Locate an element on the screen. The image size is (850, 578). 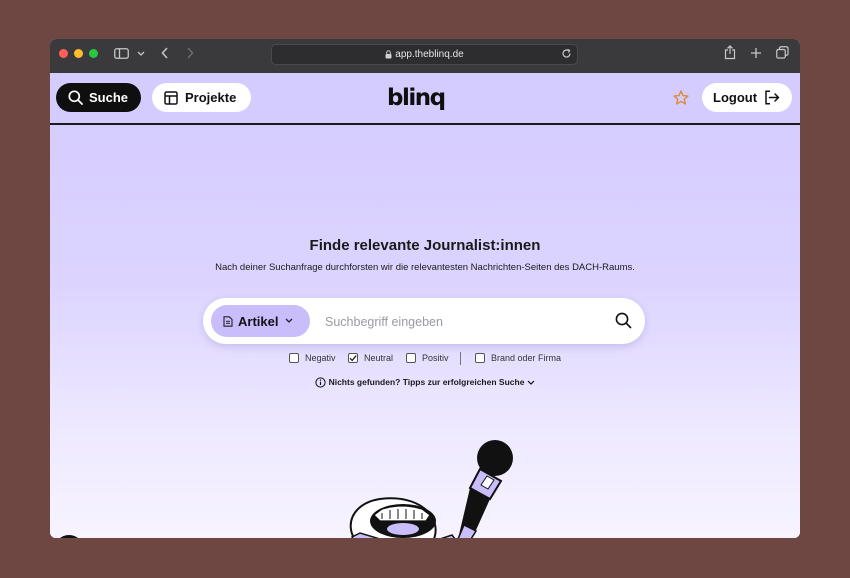
search-bar: Artikel is located at coordinates (424, 321).